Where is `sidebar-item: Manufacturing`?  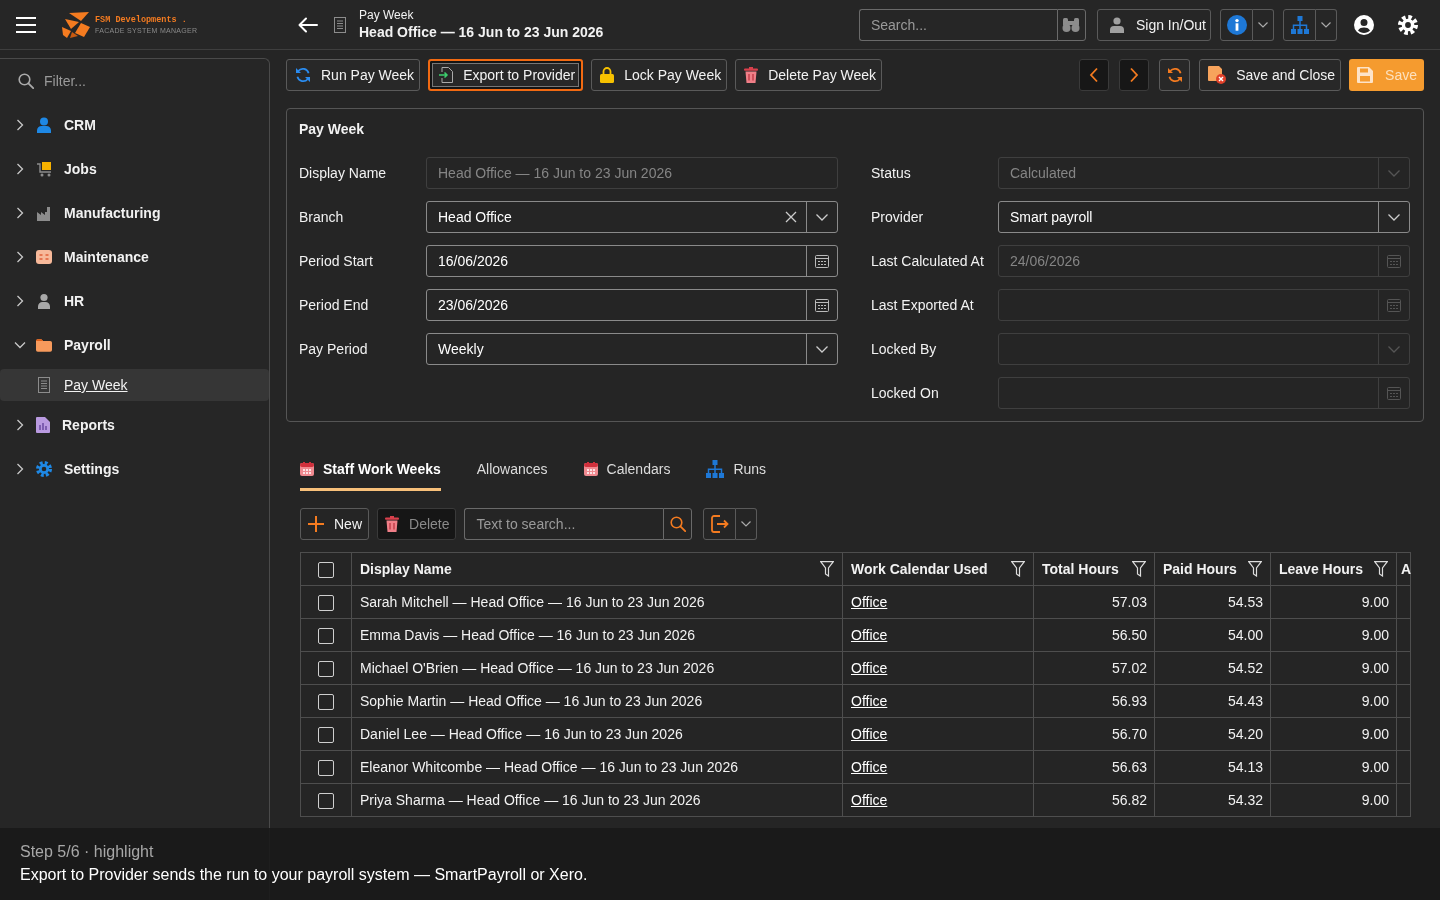 sidebar-item: Manufacturing is located at coordinates (134, 213).